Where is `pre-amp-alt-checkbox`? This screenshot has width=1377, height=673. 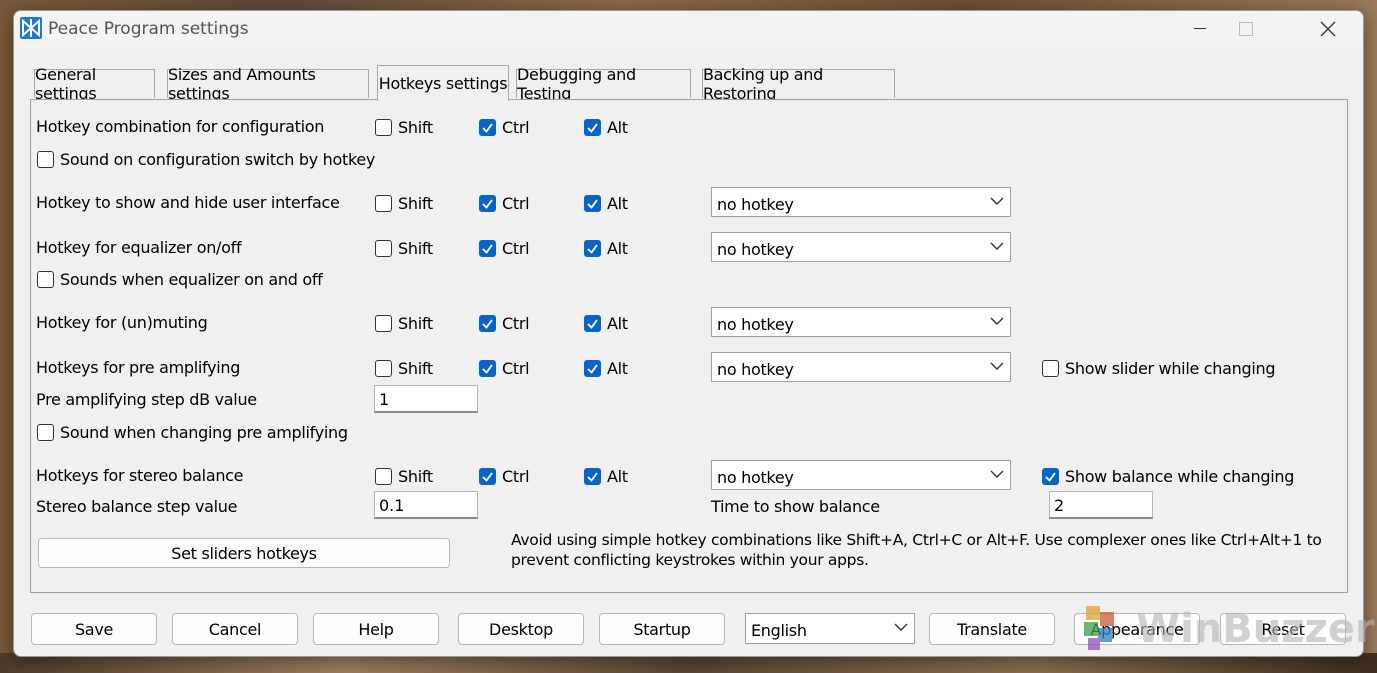 pre-amp-alt-checkbox is located at coordinates (592, 368).